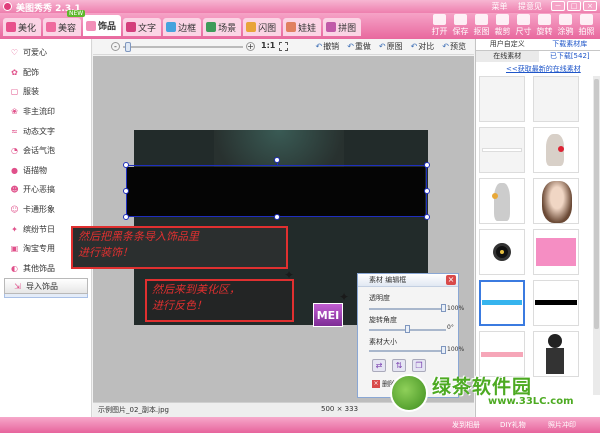 The width and height of the screenshot is (600, 433). I want to click on redo-button: 重做, so click(359, 46).